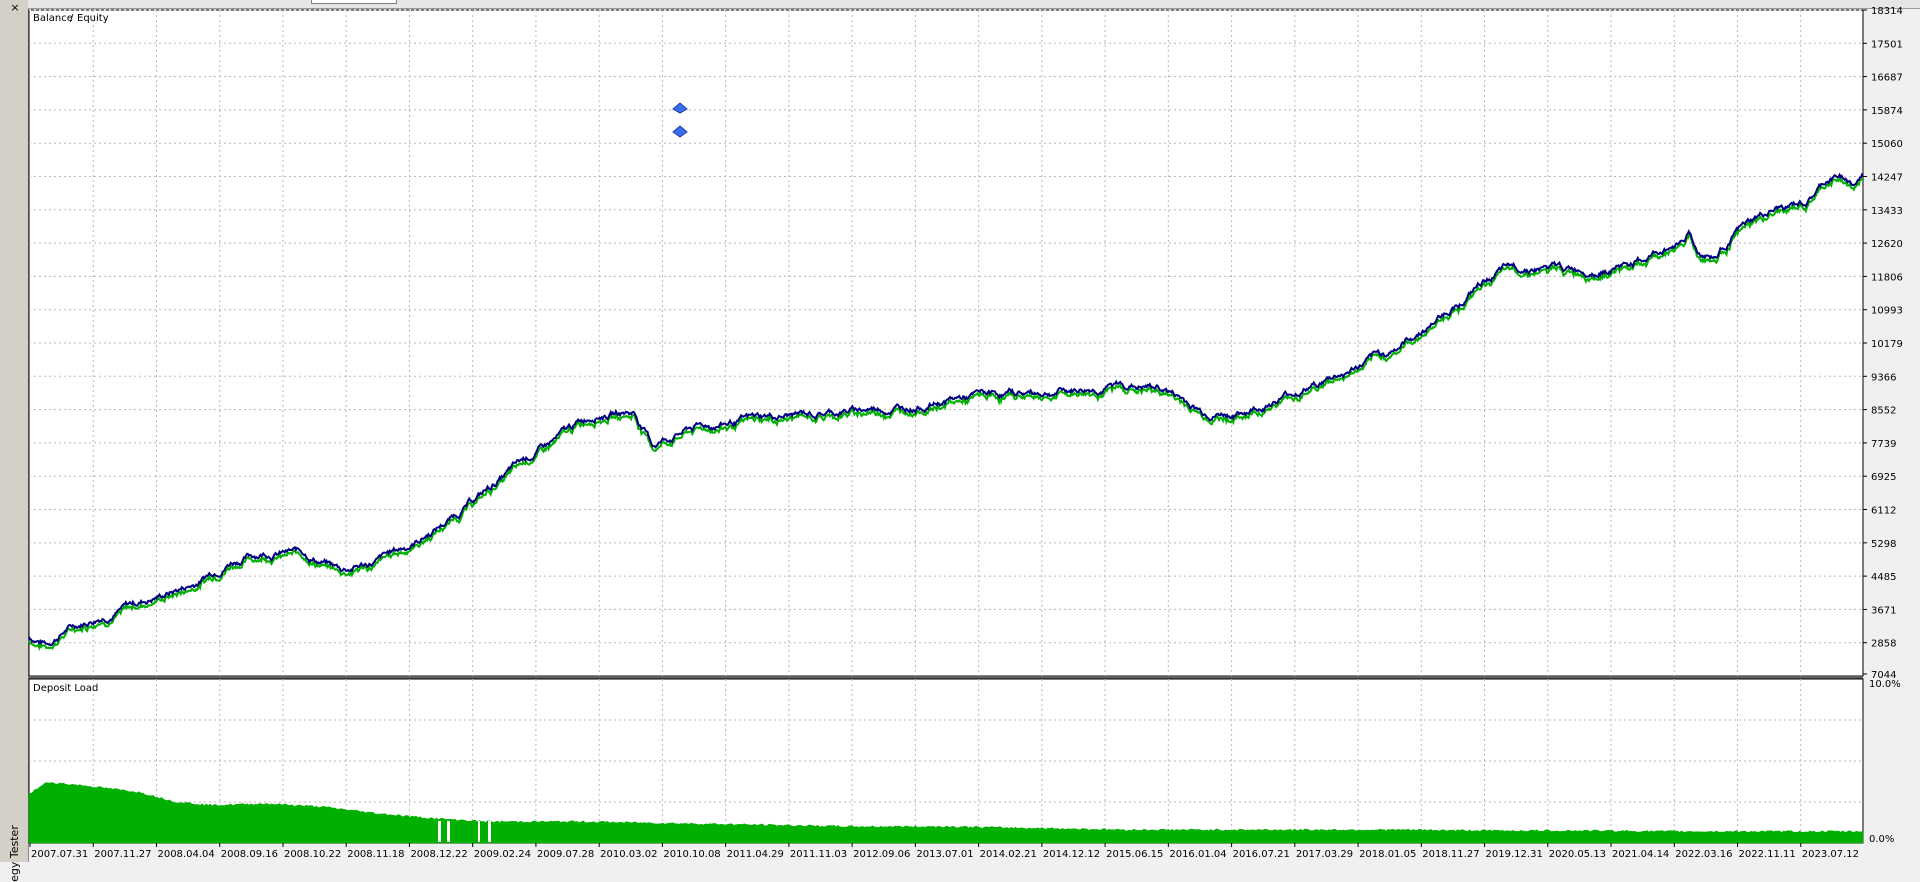 This screenshot has height=882, width=1920. I want to click on y-tick-label: 5298, so click(1883, 544).